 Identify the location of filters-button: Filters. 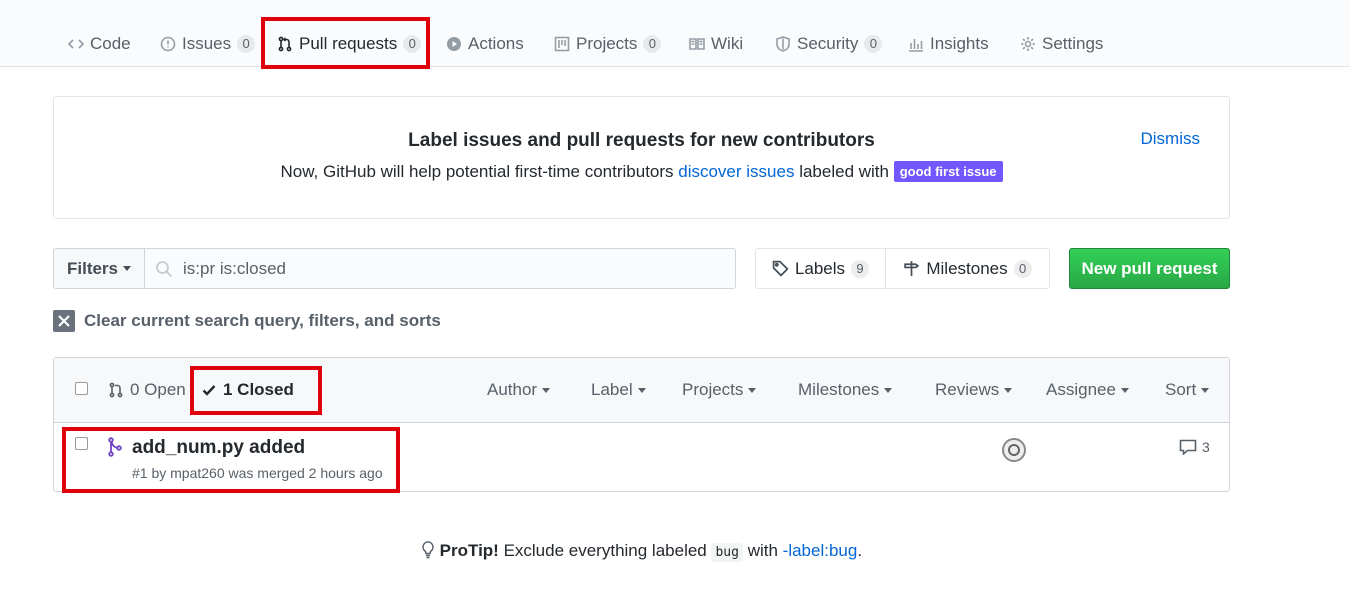
(99, 268).